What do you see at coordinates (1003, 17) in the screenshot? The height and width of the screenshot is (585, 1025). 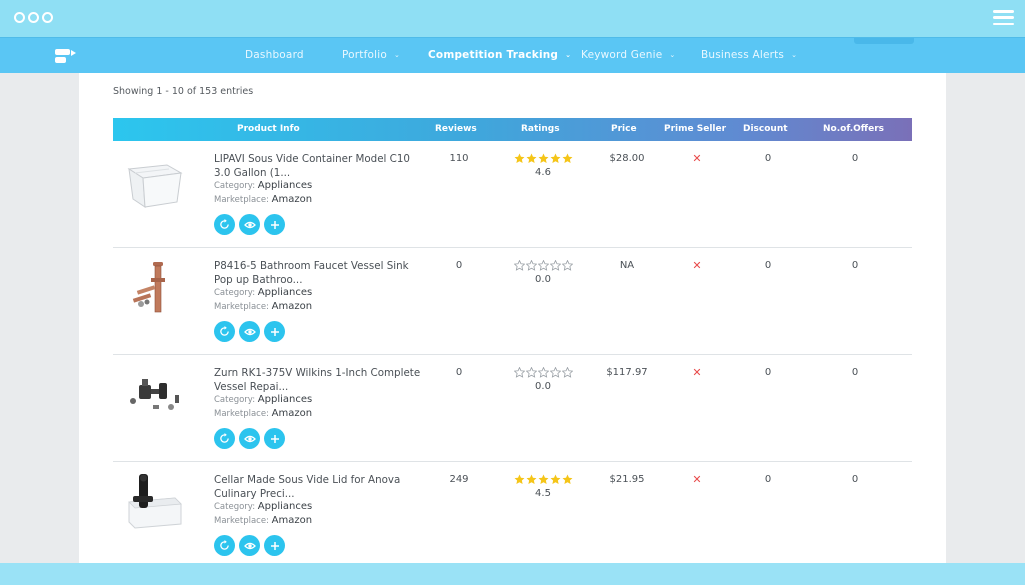 I see `menu-icon` at bounding box center [1003, 17].